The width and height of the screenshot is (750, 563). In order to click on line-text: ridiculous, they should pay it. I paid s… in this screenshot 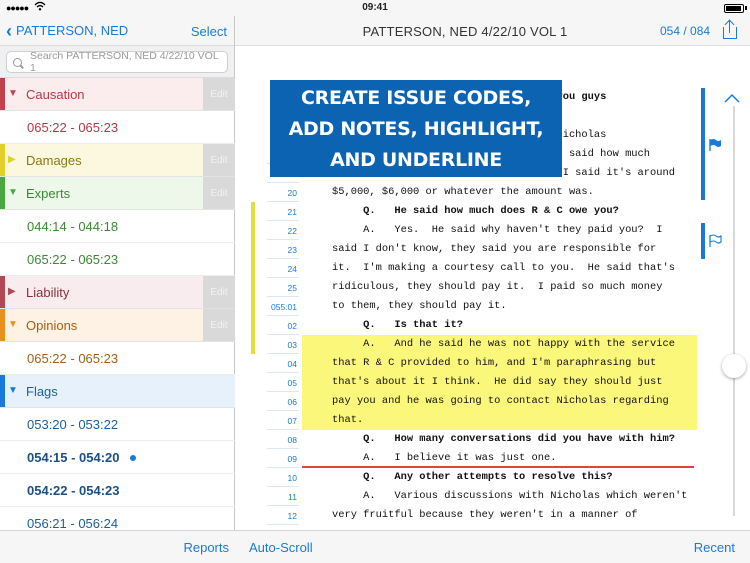, I will do `click(497, 287)`.